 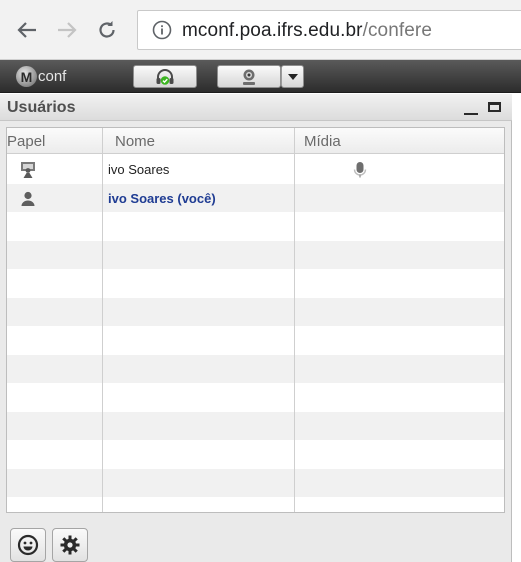 I want to click on grid-header: Papel Nome Mídia, so click(x=255, y=141).